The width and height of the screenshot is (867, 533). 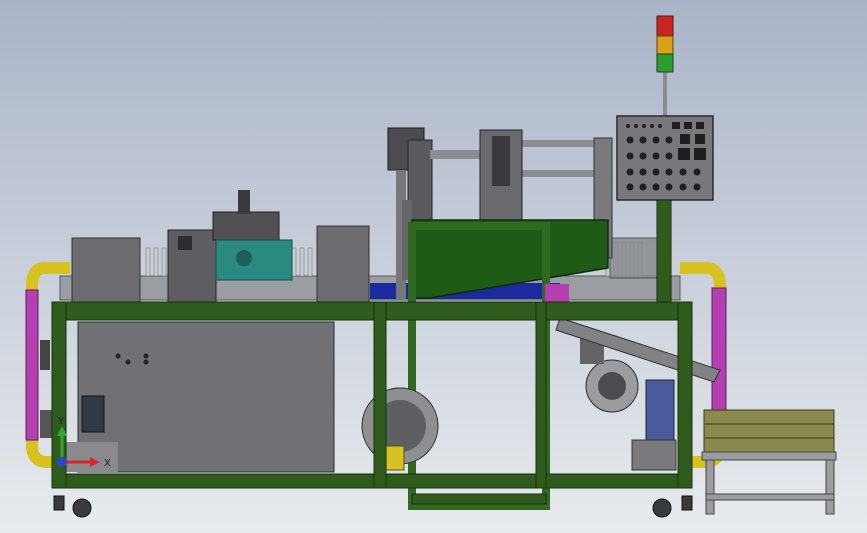 What do you see at coordinates (61, 421) in the screenshot?
I see `y-axis-label: Y` at bounding box center [61, 421].